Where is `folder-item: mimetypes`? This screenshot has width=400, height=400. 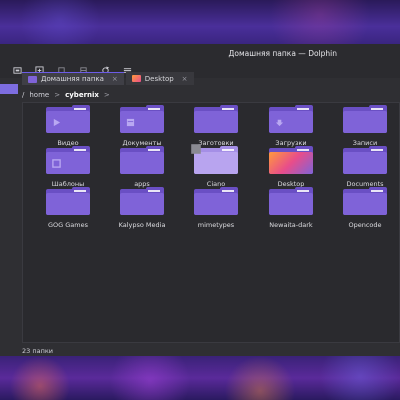 folder-item: mimetypes is located at coordinates (216, 208).